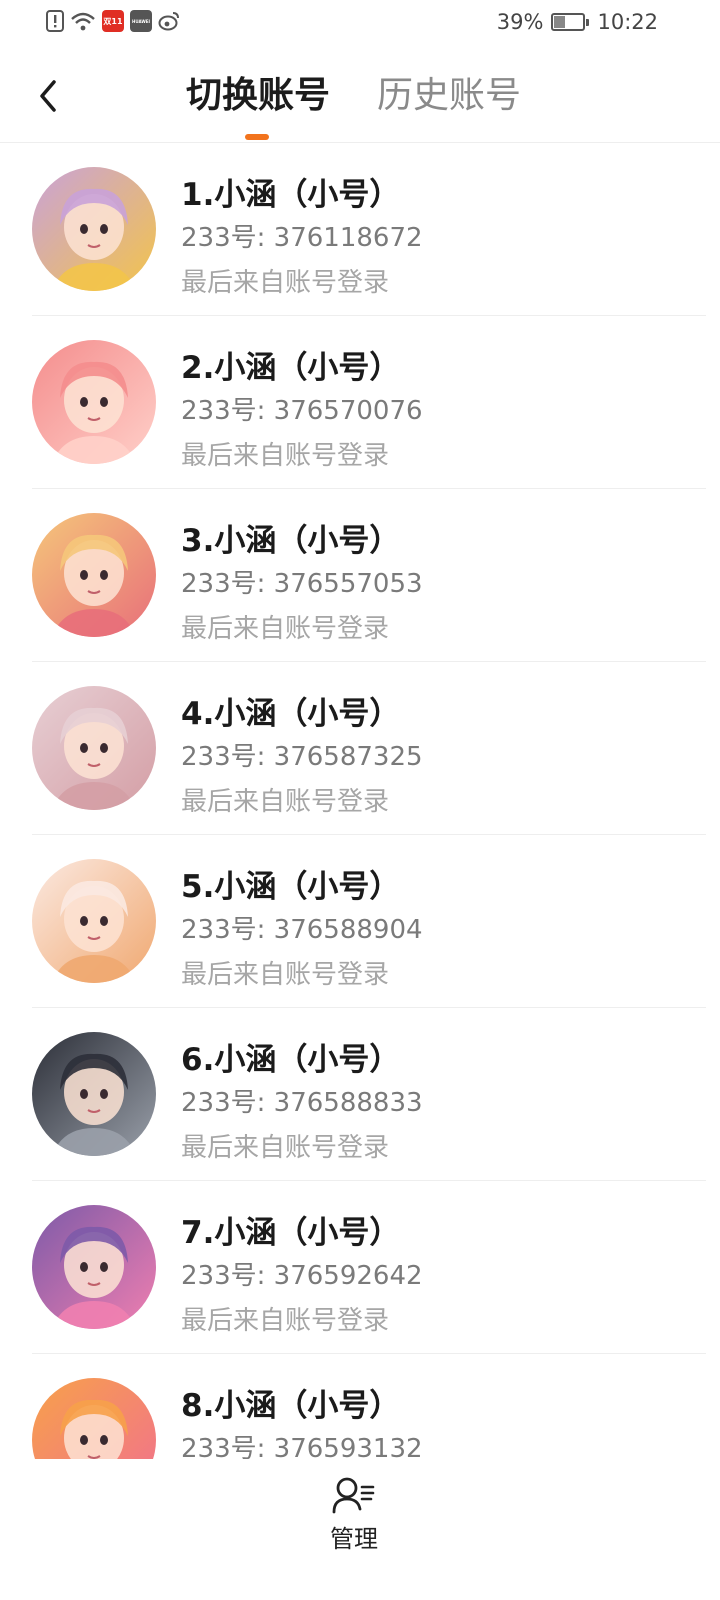  What do you see at coordinates (55, 21) in the screenshot?
I see `alert-icon` at bounding box center [55, 21].